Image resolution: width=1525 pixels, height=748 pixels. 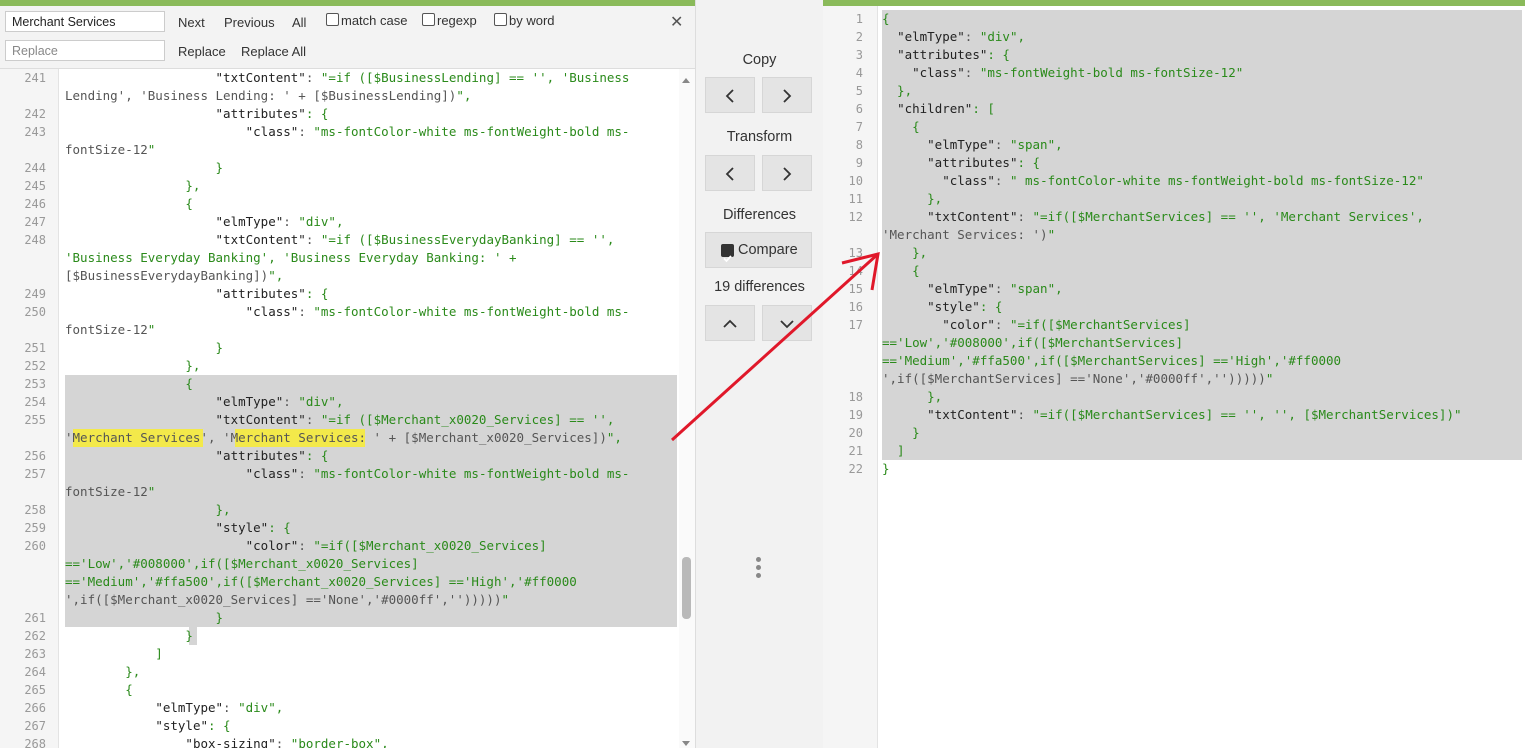 I want to click on chevron-up-icon, so click(x=730, y=323).